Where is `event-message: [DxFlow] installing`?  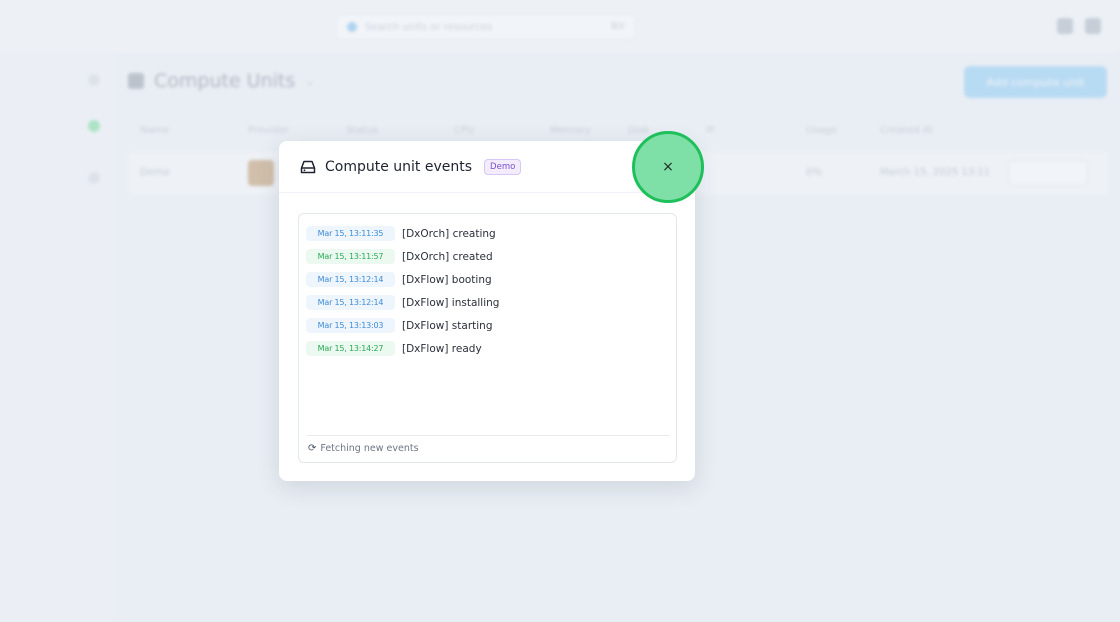 event-message: [DxFlow] installing is located at coordinates (451, 302).